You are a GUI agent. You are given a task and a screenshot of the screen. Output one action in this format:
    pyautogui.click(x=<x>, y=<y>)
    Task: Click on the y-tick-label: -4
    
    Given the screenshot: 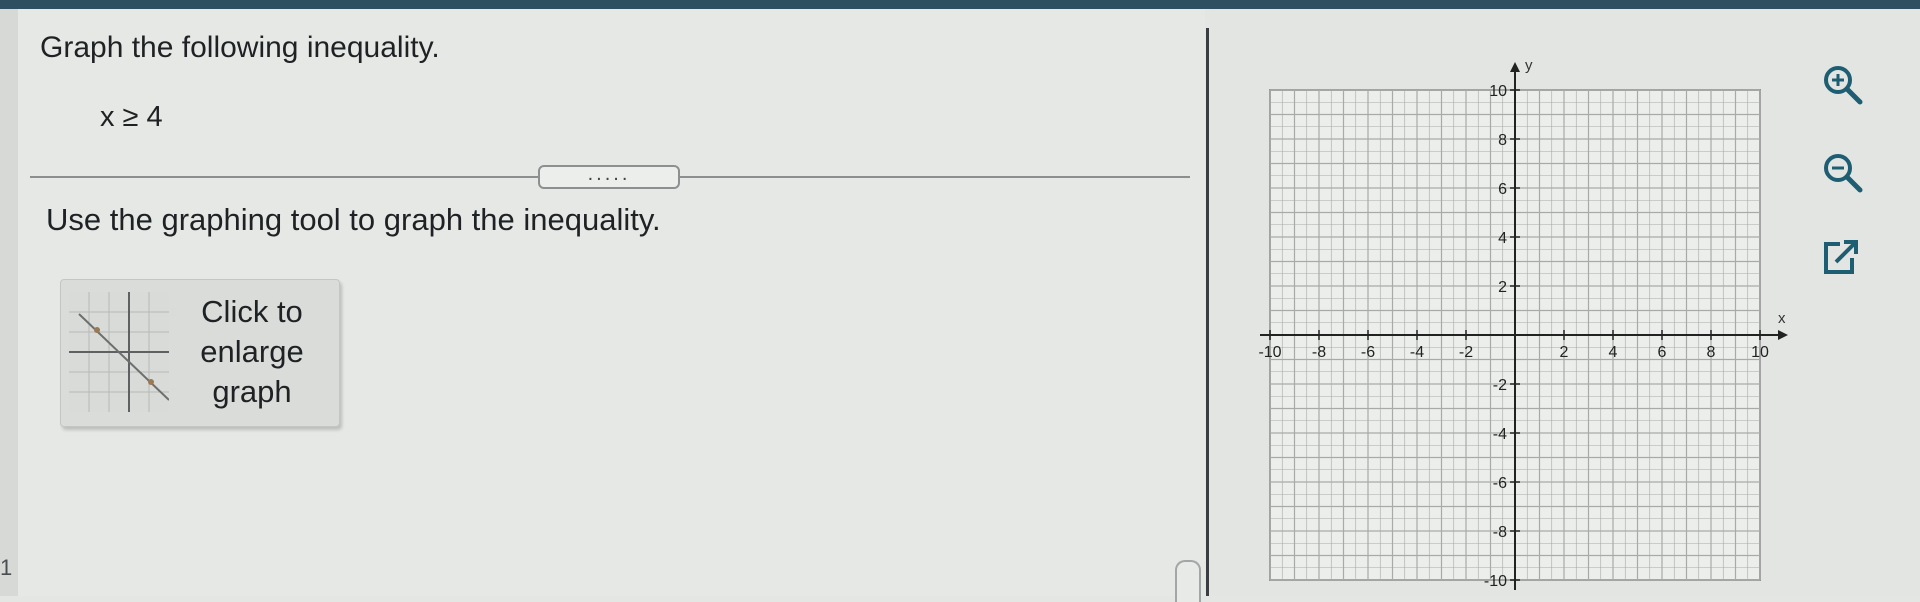 What is the action you would take?
    pyautogui.click(x=1500, y=434)
    